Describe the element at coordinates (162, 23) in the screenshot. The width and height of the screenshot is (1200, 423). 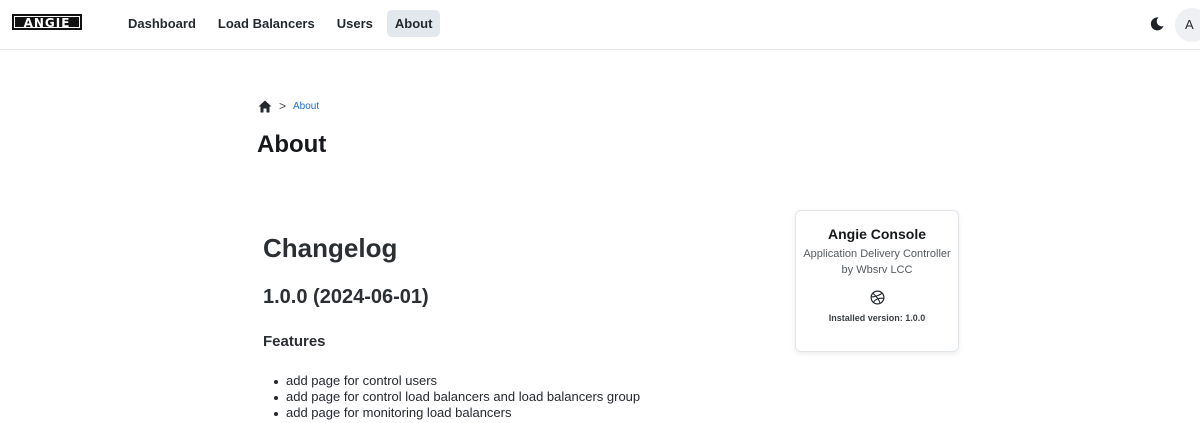
I see `nav-item-dashboard: Dashboard` at that location.